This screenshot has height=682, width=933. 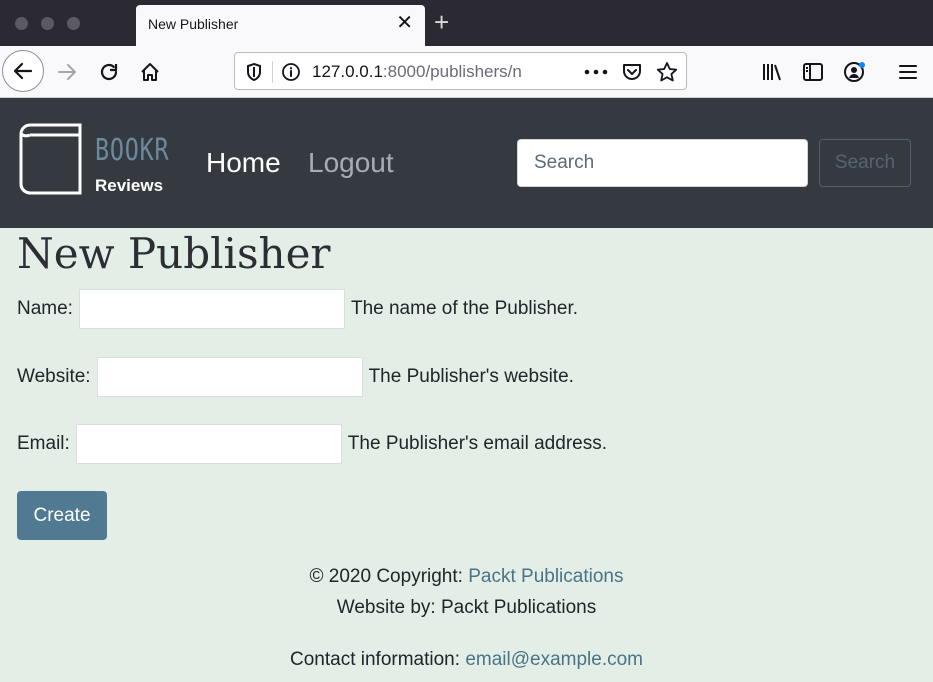 I want to click on browser-tab: New Publisher ✕, so click(x=280, y=25).